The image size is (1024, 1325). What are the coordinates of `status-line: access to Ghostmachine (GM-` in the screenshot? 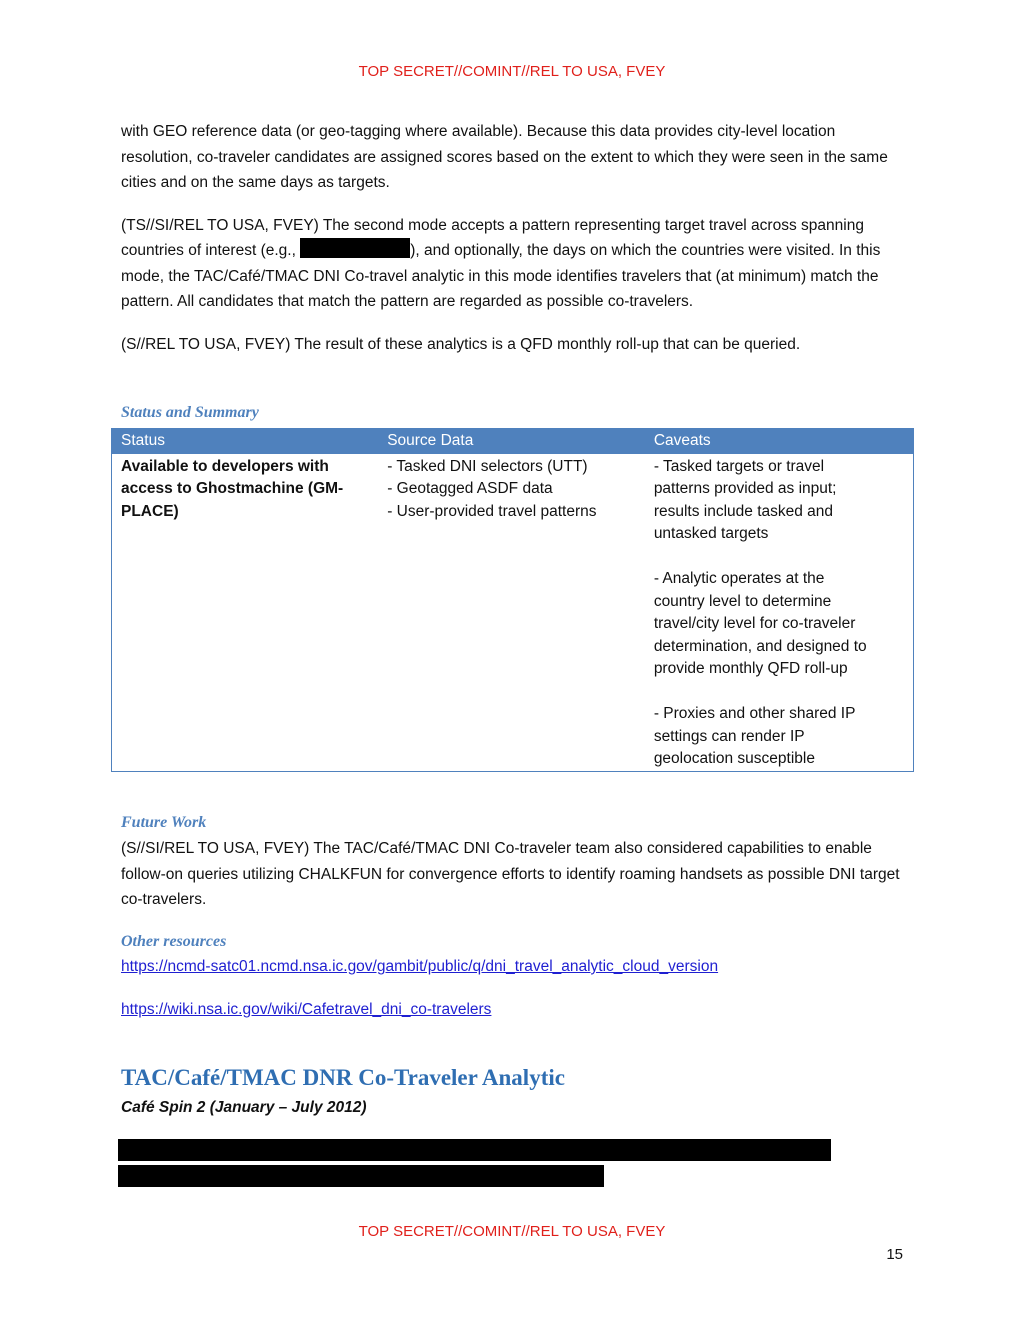 It's located at (232, 488).